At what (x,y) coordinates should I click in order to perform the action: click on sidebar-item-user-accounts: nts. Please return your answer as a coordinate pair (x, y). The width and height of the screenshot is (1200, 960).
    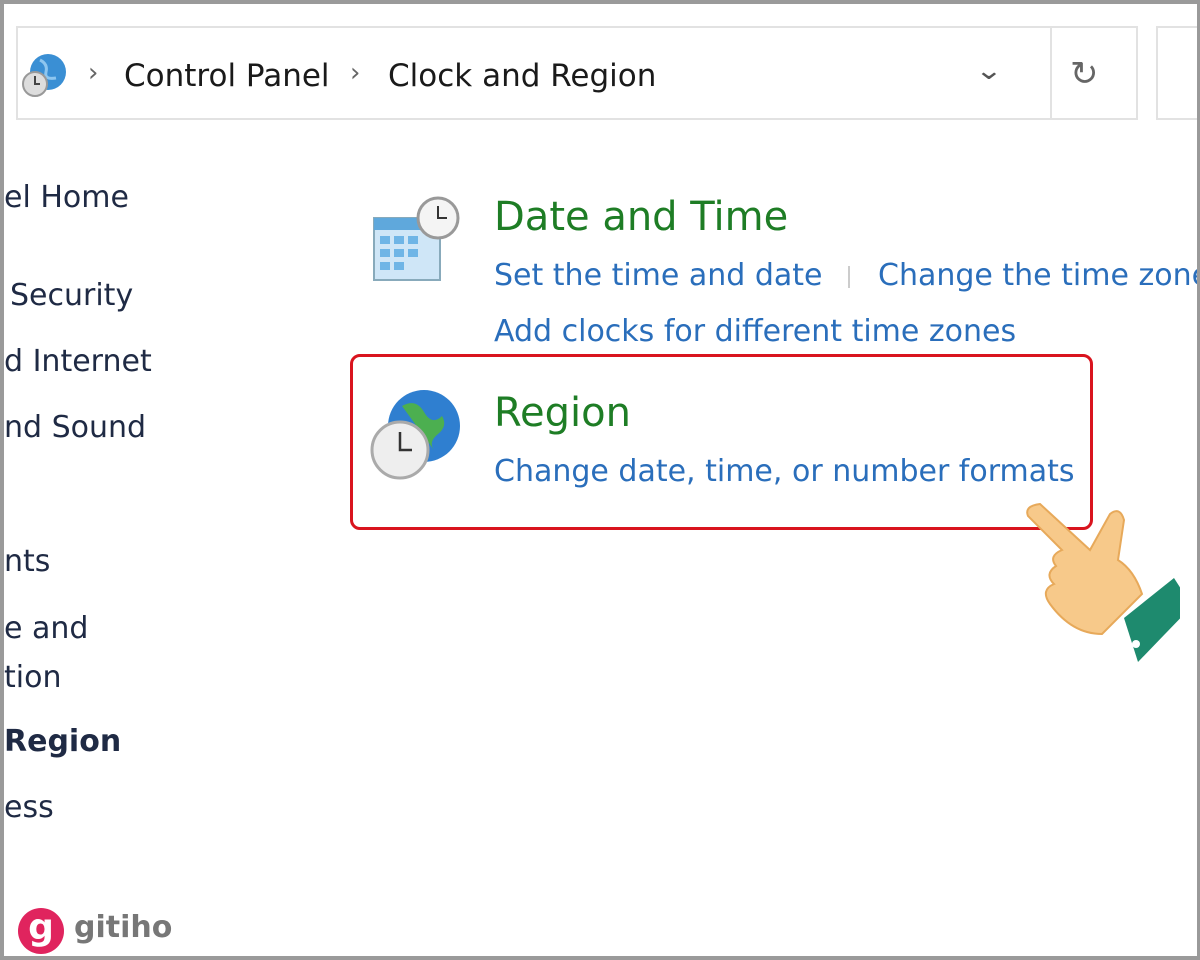
    Looking at the image, I should click on (27, 561).